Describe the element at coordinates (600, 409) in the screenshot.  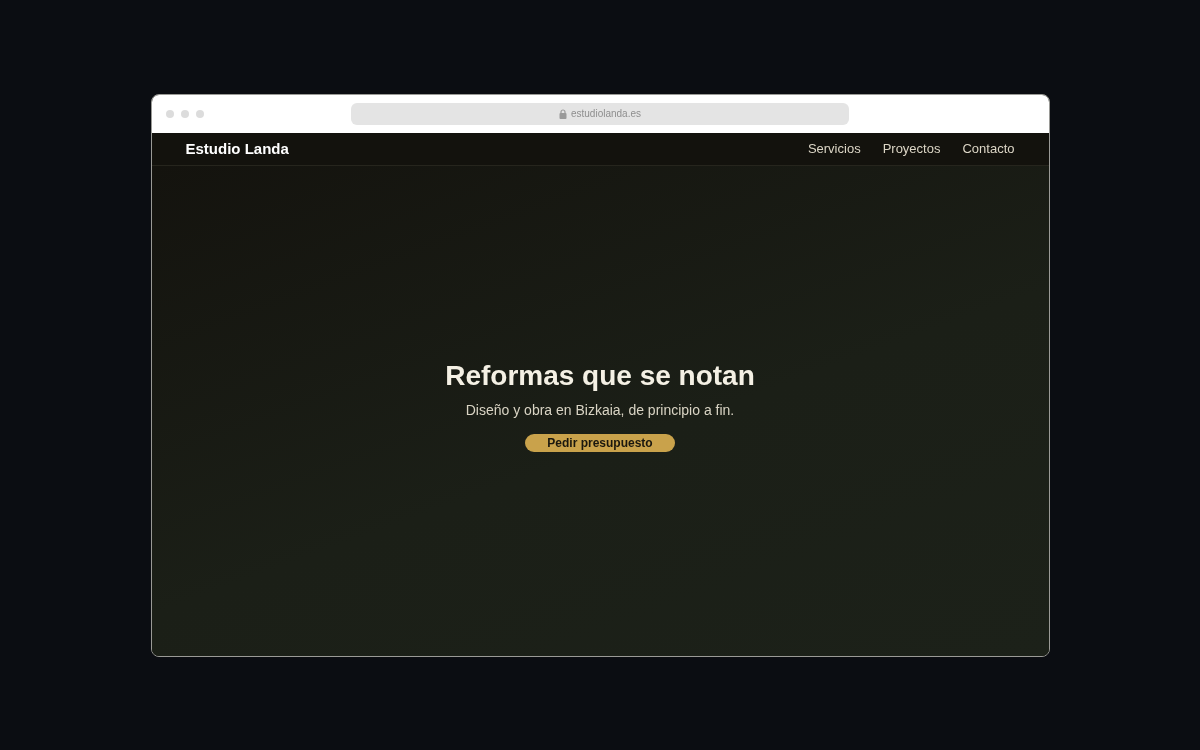
I see `hero-subtitle: Diseño y obra en Bizkaia, de principio a fin.` at that location.